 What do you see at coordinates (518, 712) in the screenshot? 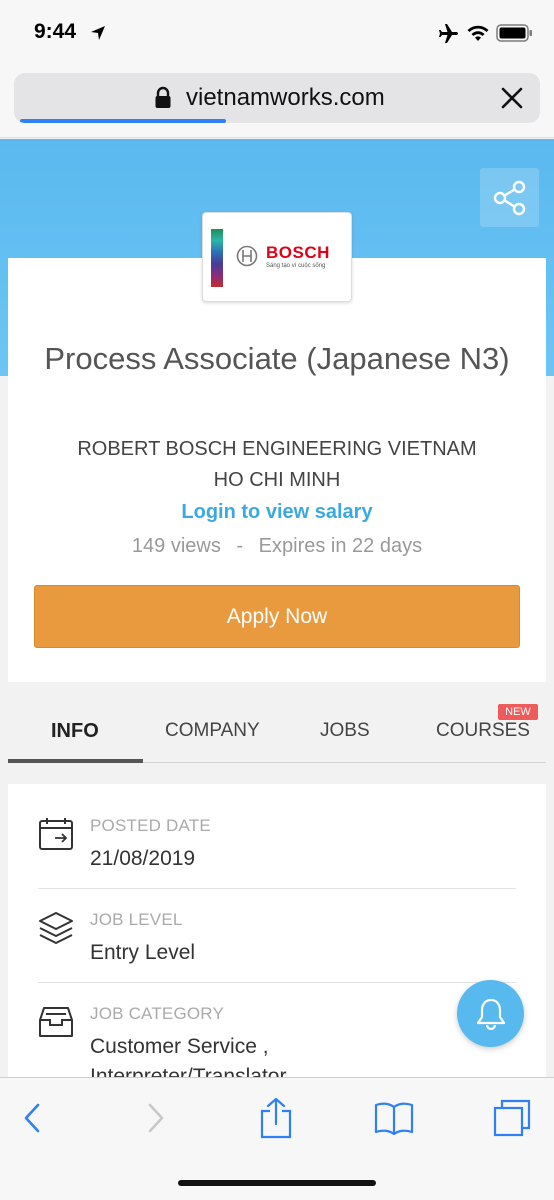
I see `new-badge: NEW` at bounding box center [518, 712].